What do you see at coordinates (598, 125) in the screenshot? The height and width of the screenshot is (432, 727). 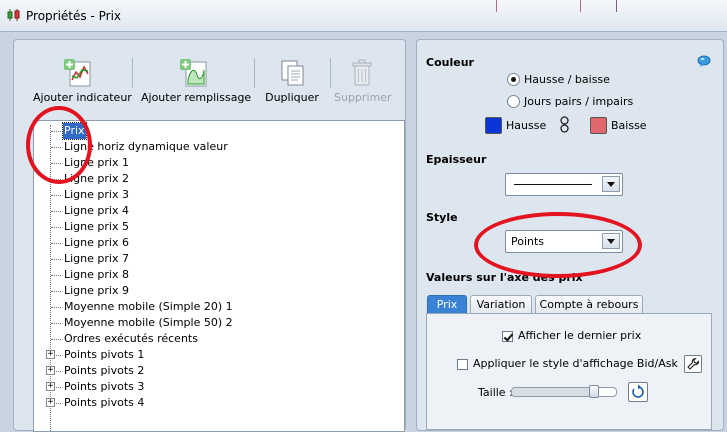 I see `baisse-color-swatch` at bounding box center [598, 125].